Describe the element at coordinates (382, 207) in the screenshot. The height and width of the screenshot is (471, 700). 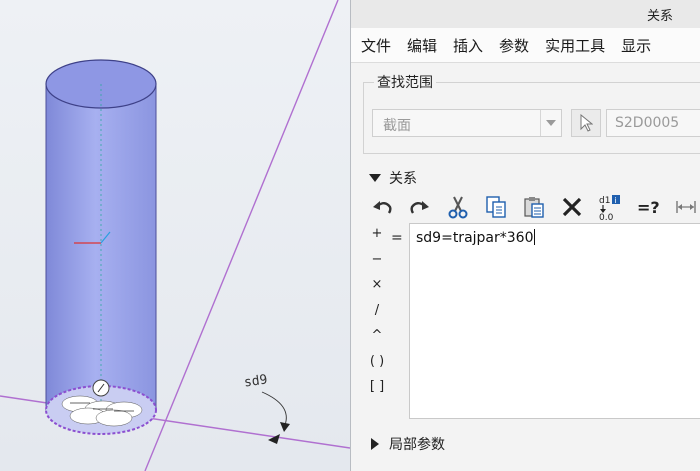
I see `undo-icon` at that location.